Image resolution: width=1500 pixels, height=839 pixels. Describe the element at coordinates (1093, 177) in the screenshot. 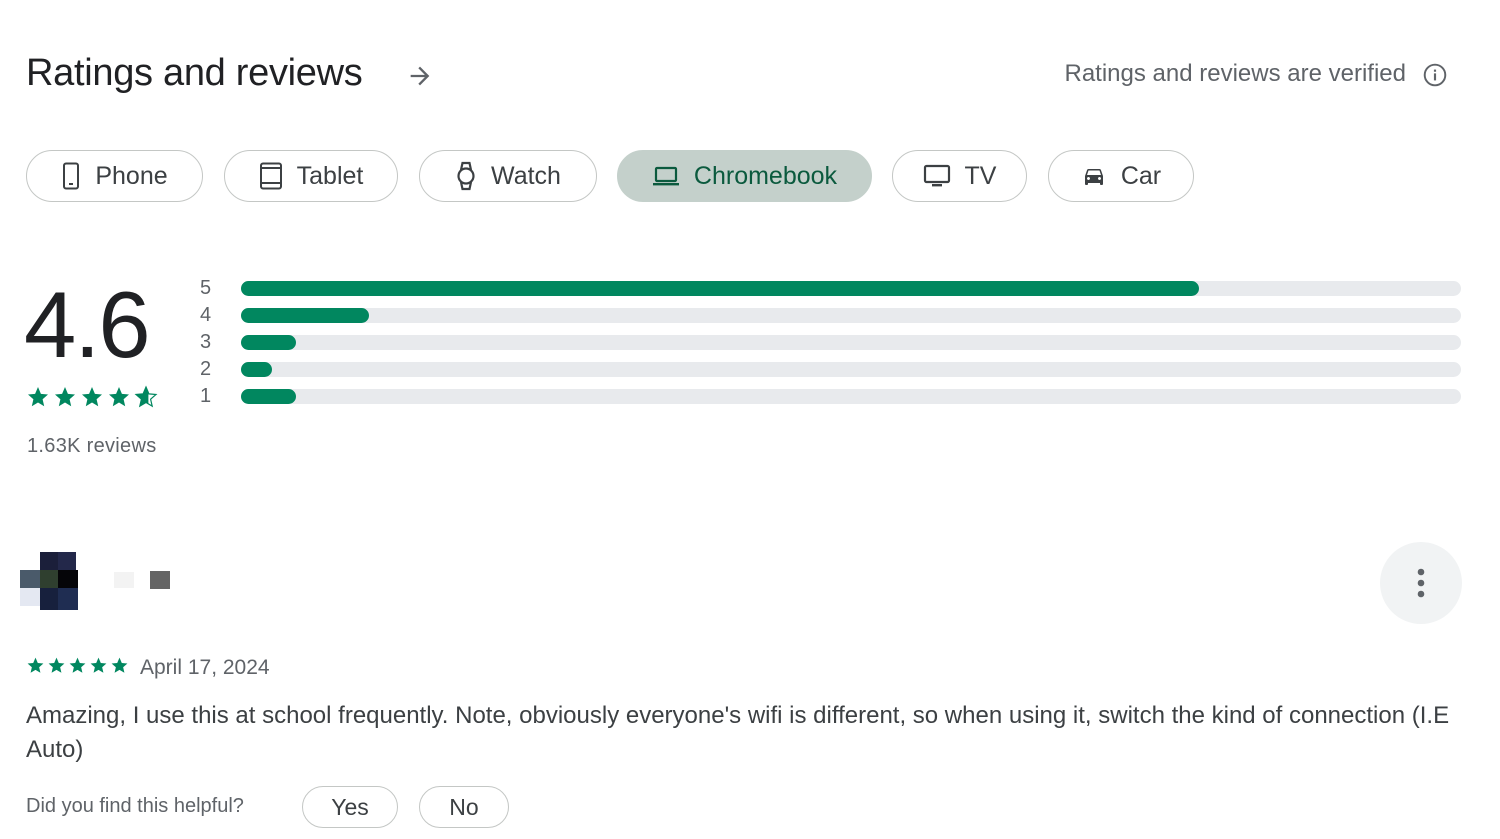

I see `car-icon` at that location.